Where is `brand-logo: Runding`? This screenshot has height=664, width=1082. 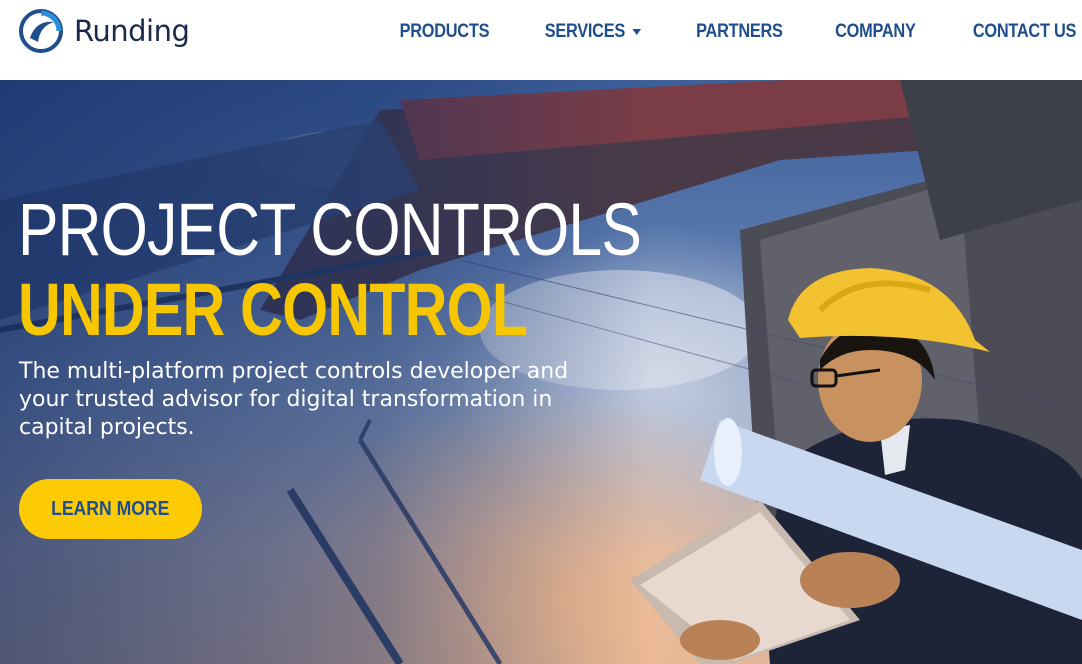
brand-logo: Runding is located at coordinates (104, 31).